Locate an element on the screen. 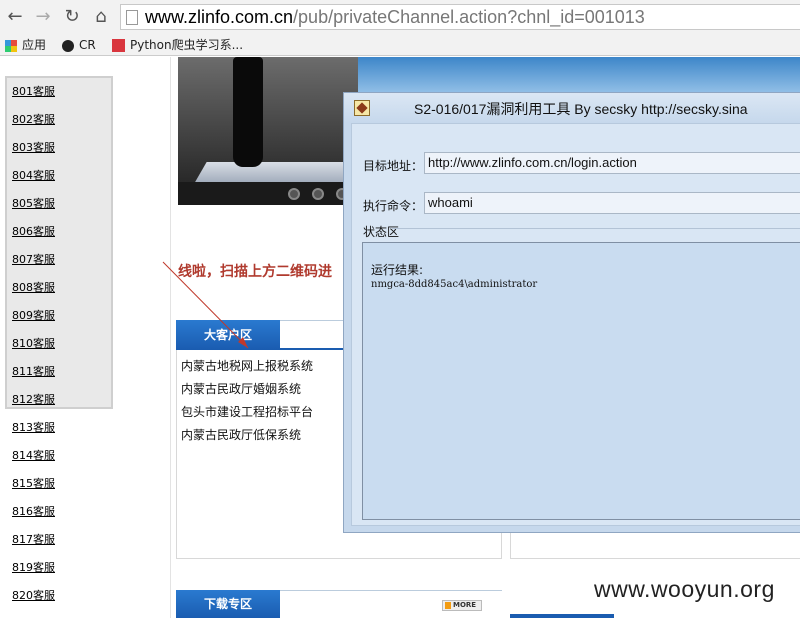 The width and height of the screenshot is (800, 618). more-button: MORE is located at coordinates (462, 605).